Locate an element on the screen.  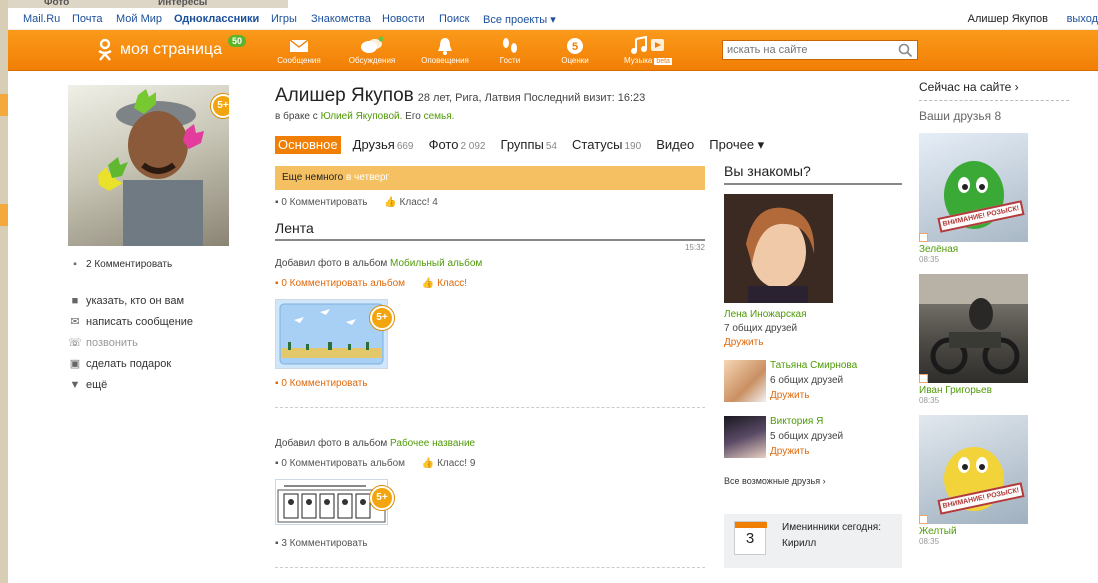
tab-label: Прочее ▾ is located at coordinates (737, 144).